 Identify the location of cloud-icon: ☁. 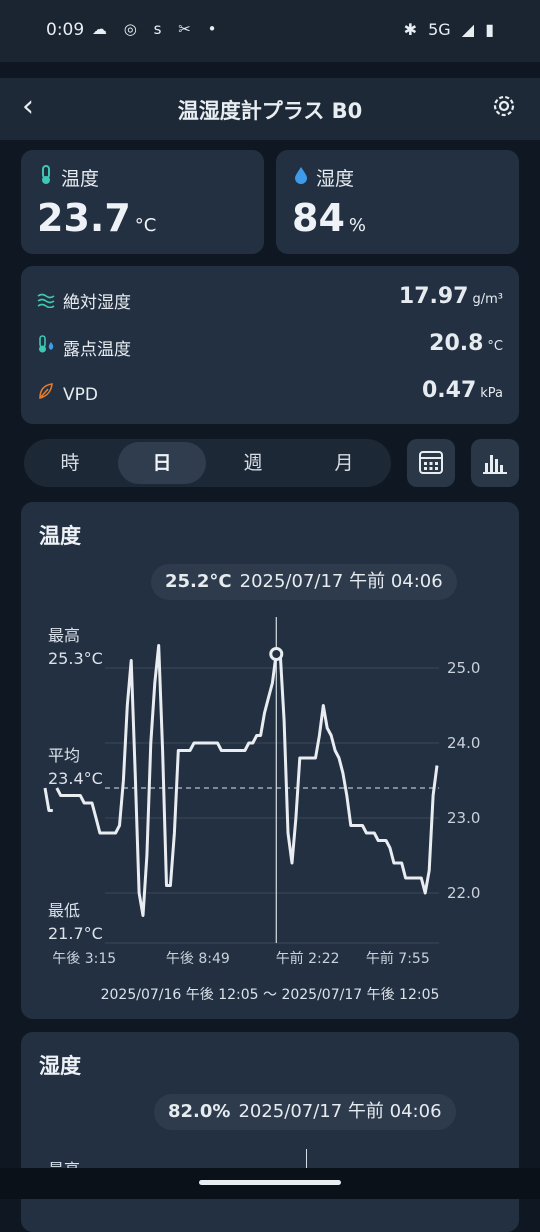
(99, 29).